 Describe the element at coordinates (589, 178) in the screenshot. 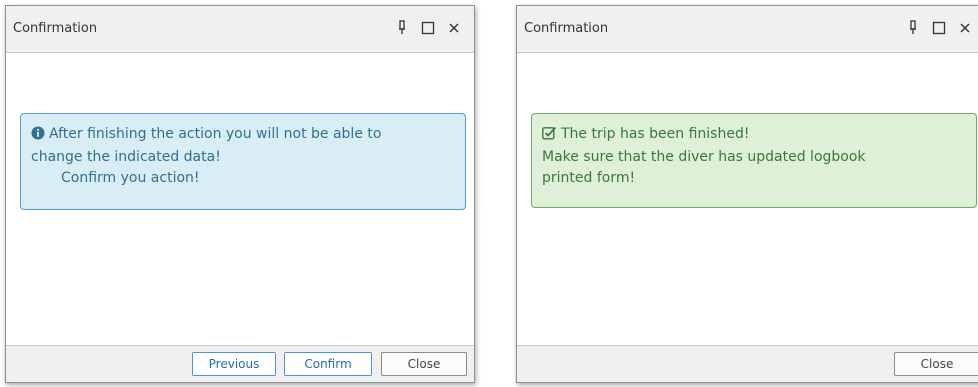

I see `alert-text-3: printed form!` at that location.